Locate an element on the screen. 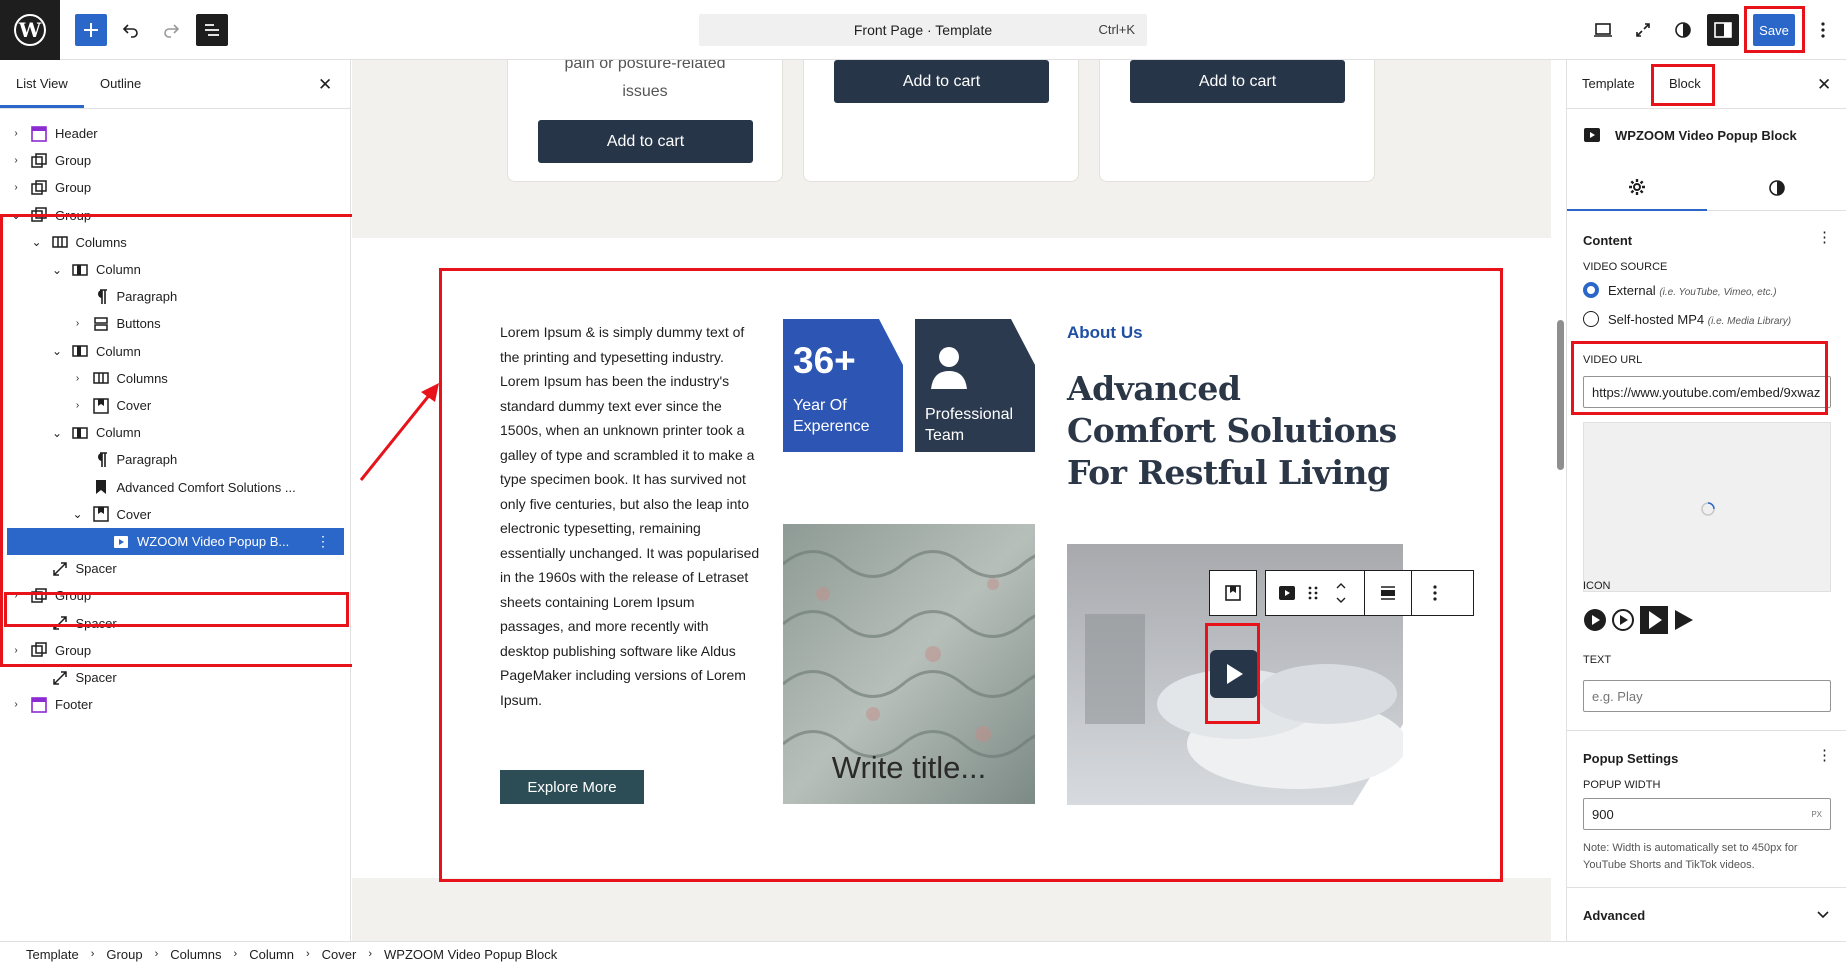 The height and width of the screenshot is (966, 1846). tab-block: Block is located at coordinates (1685, 83).